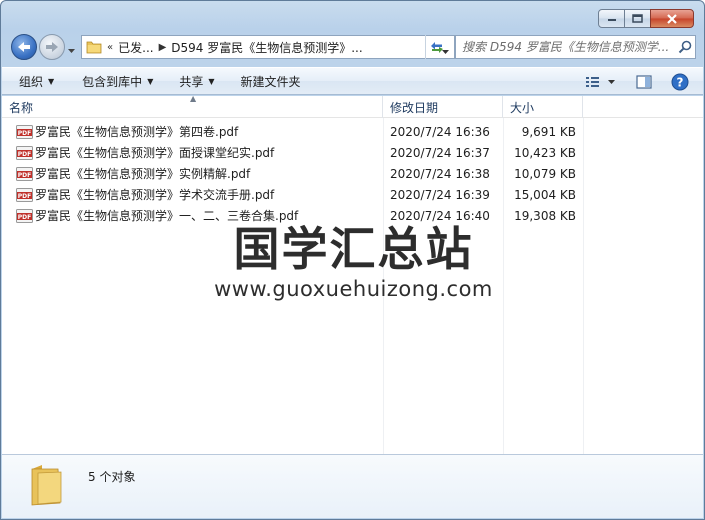 This screenshot has height=520, width=705. Describe the element at coordinates (565, 47) in the screenshot. I see `search-input` at that location.